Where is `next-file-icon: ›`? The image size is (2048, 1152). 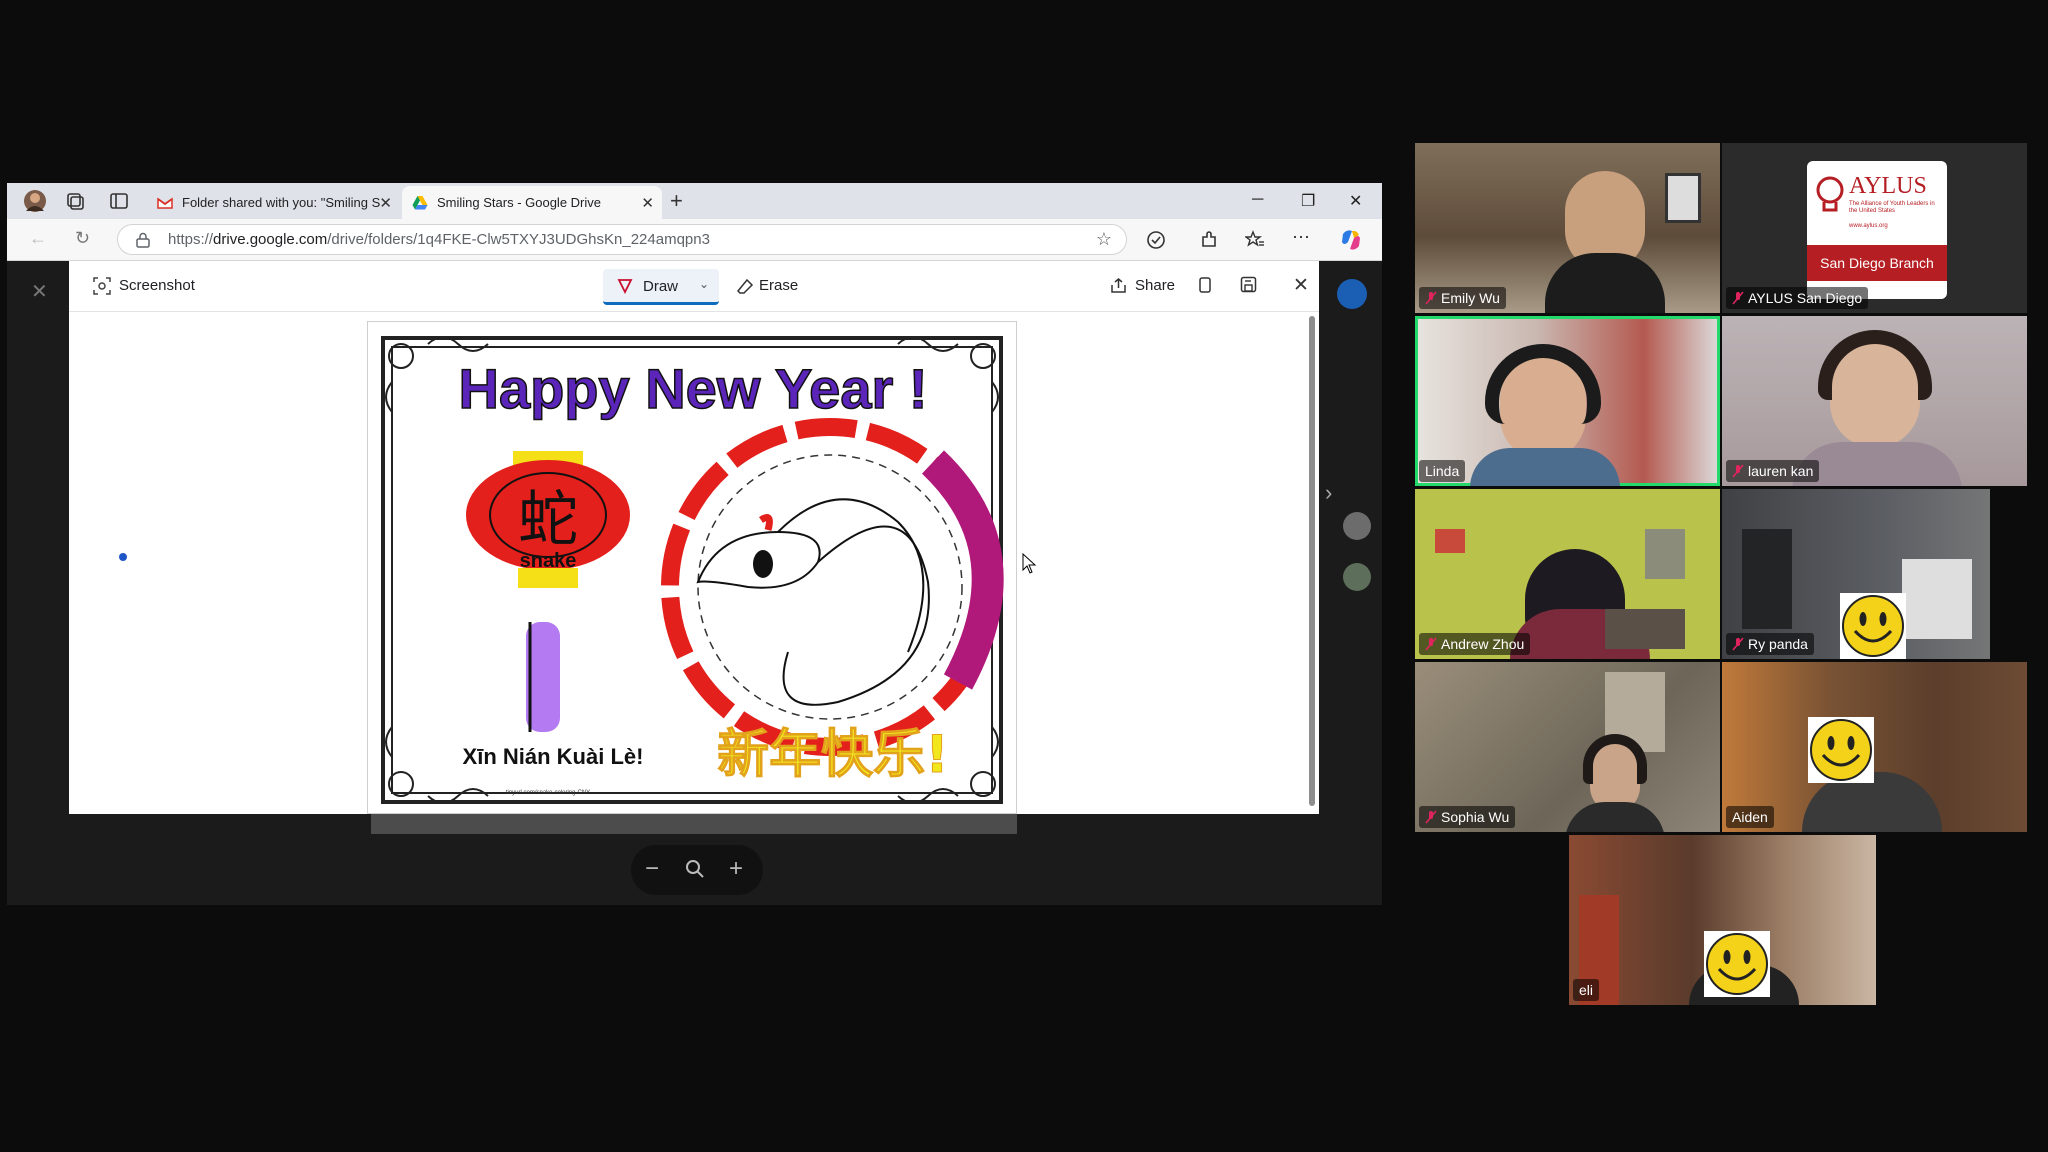 next-file-icon: › is located at coordinates (1328, 493).